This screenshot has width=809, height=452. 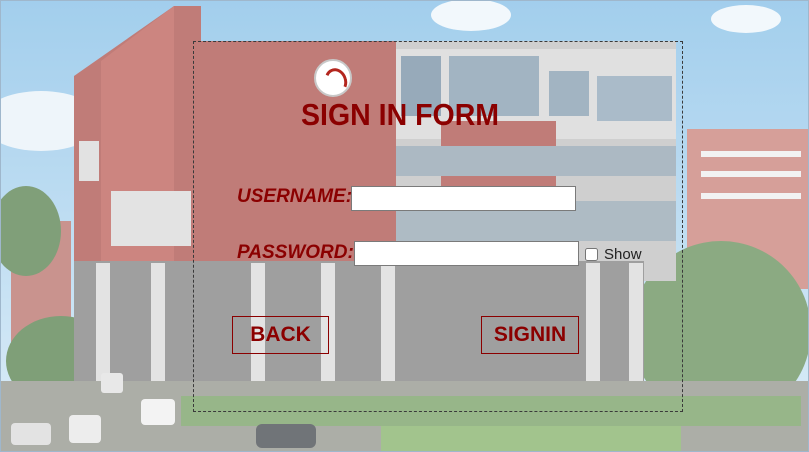 I want to click on show-password-label: Show, so click(x=623, y=254).